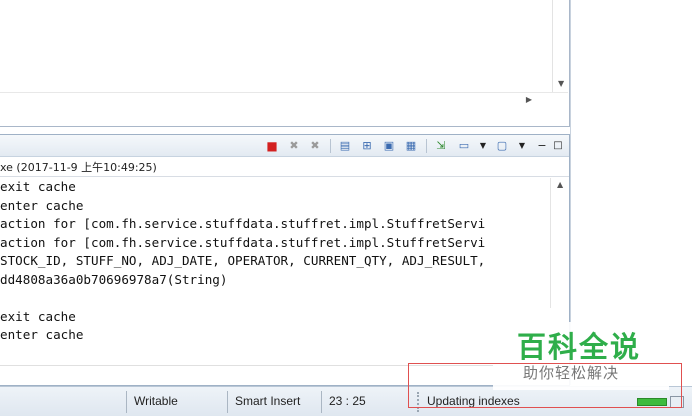  Describe the element at coordinates (284, 167) in the screenshot. I see `console-process-label: xe (2017-11-9 上午10:49:25)` at that location.